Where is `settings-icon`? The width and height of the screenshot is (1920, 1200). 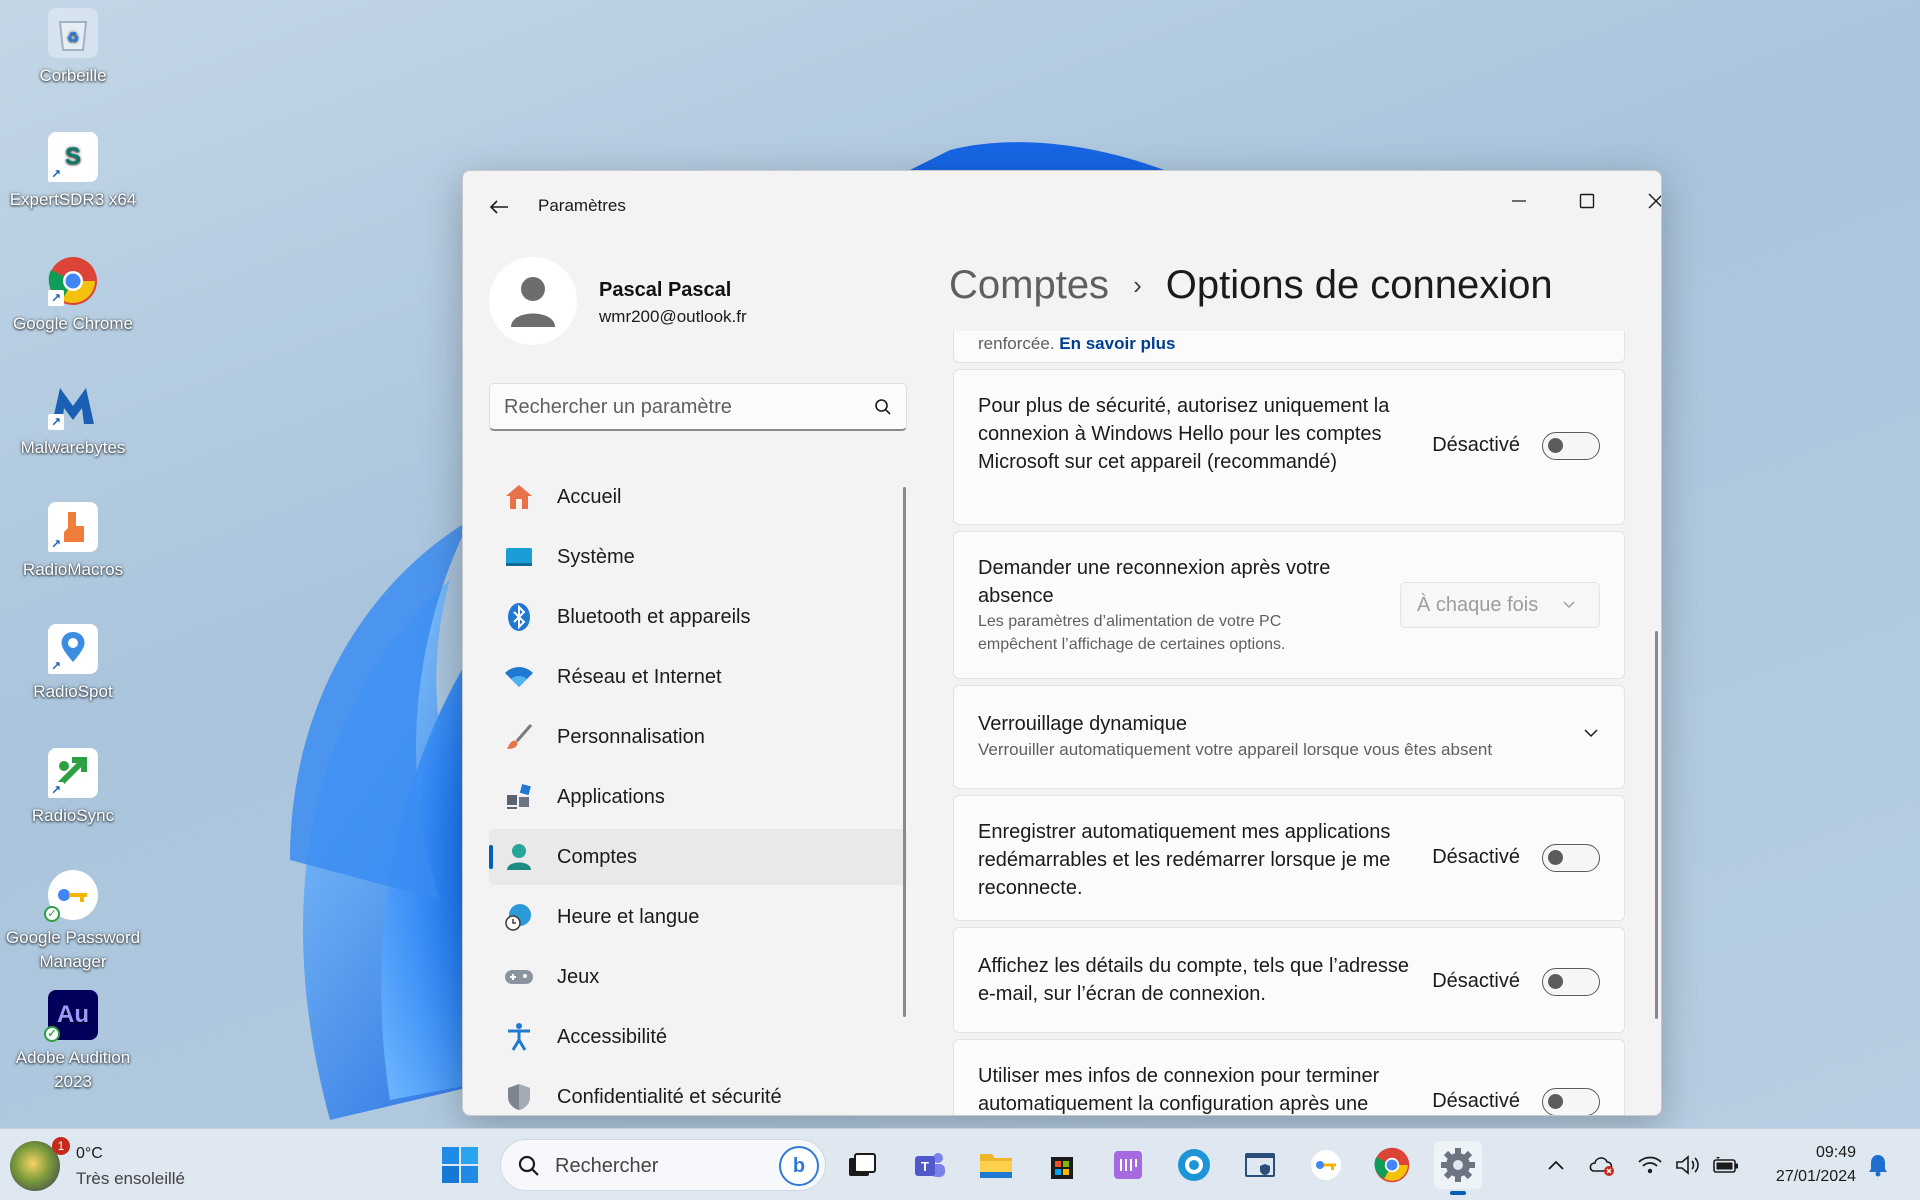 settings-icon is located at coordinates (1458, 1168).